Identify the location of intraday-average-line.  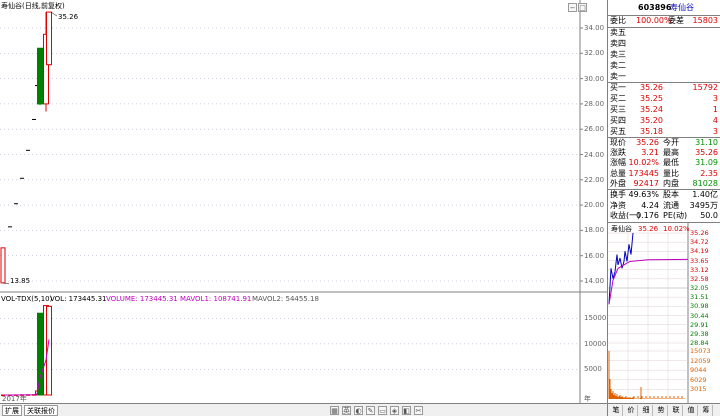
(648, 281).